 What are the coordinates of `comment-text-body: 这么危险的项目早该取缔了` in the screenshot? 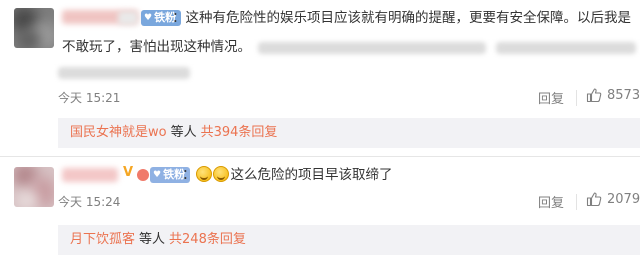 It's located at (311, 175).